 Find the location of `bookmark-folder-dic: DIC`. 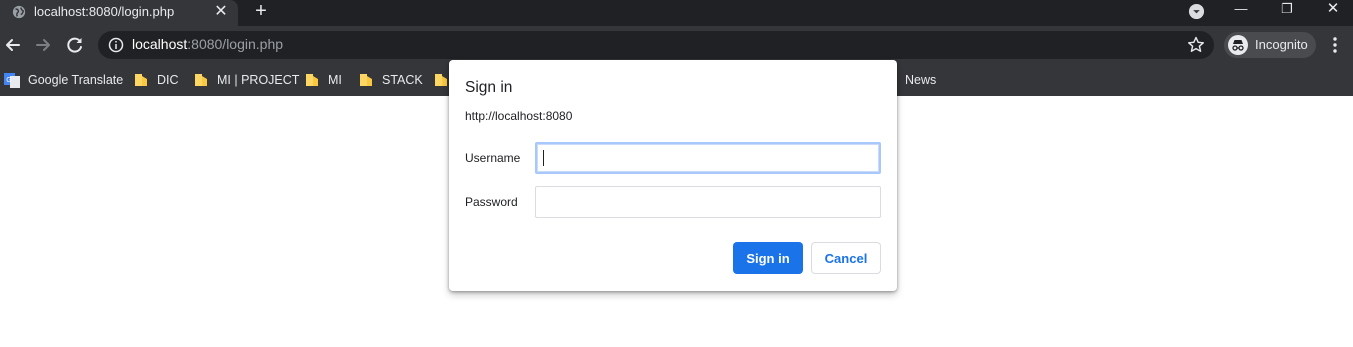

bookmark-folder-dic: DIC is located at coordinates (158, 80).